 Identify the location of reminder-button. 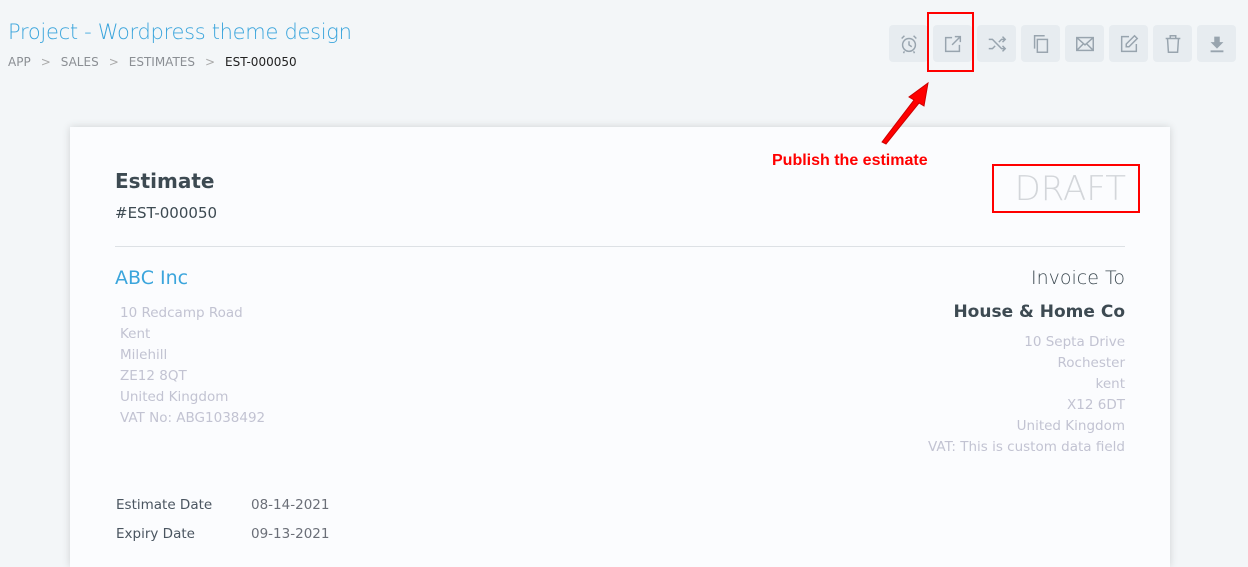
(908, 43).